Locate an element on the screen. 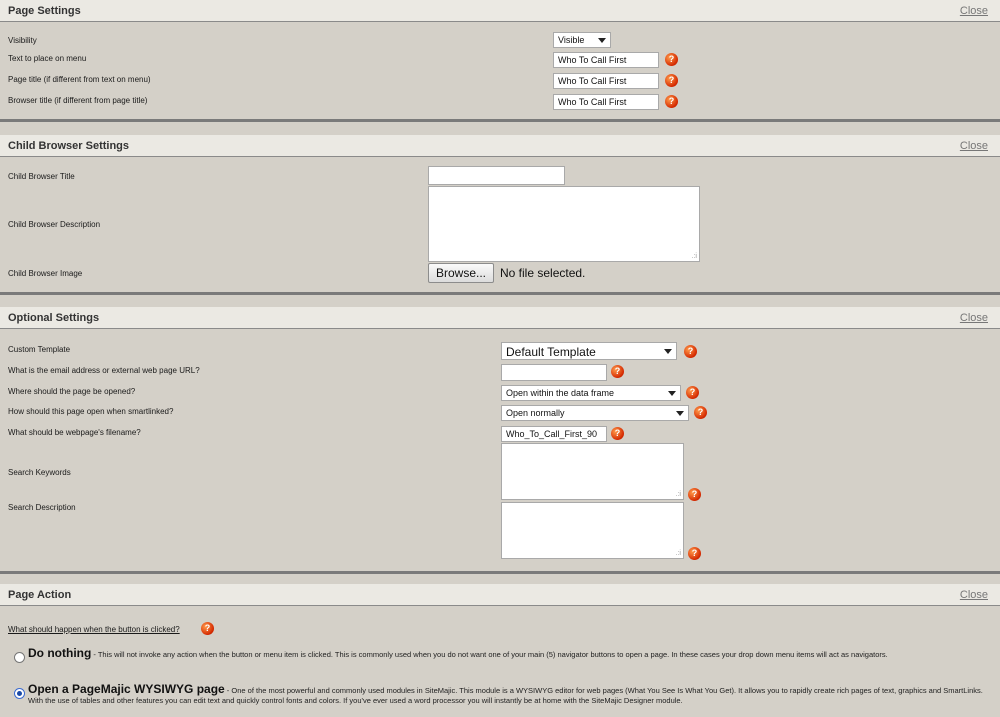 The image size is (1000, 717). url-input is located at coordinates (554, 372).